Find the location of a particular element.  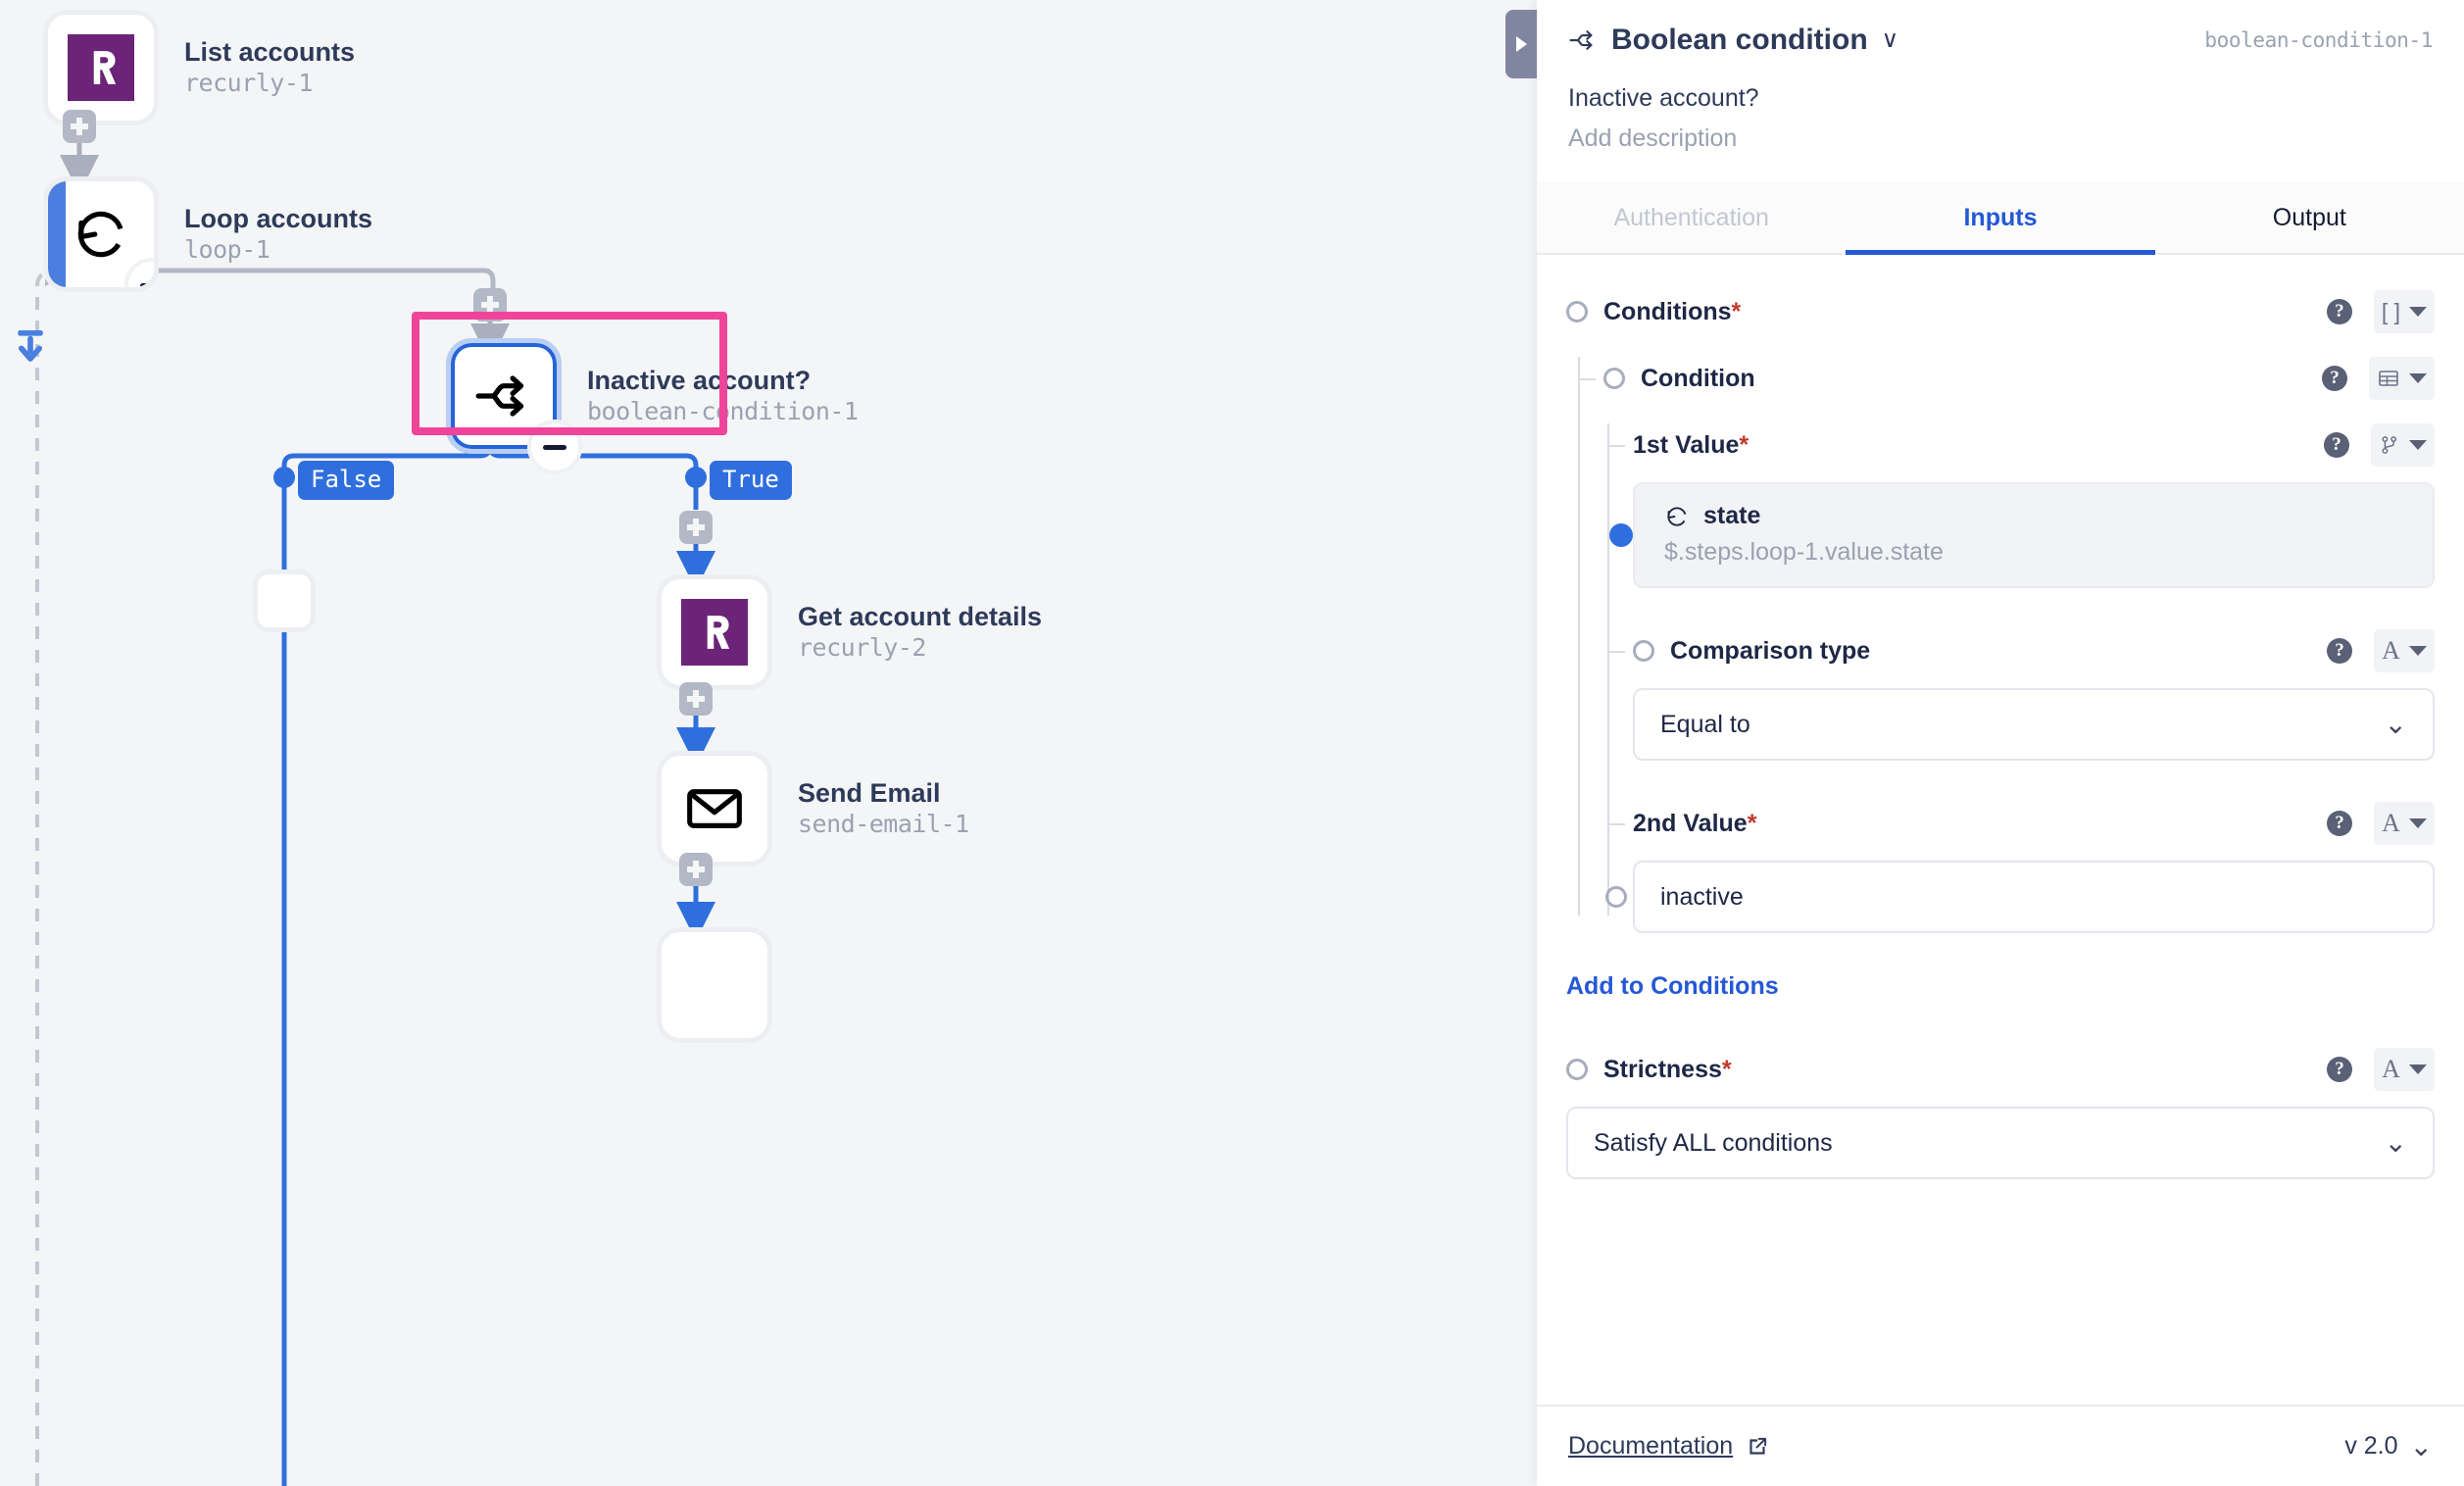

conditions-label: Conditions* is located at coordinates (1672, 311).